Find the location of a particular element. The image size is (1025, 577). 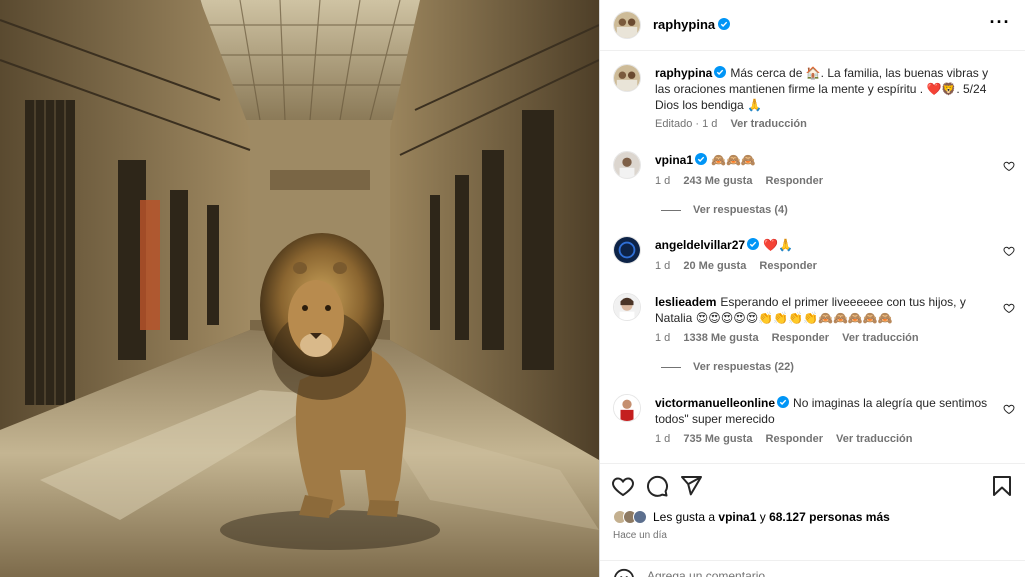

comment-username: vpina1 is located at coordinates (674, 160).